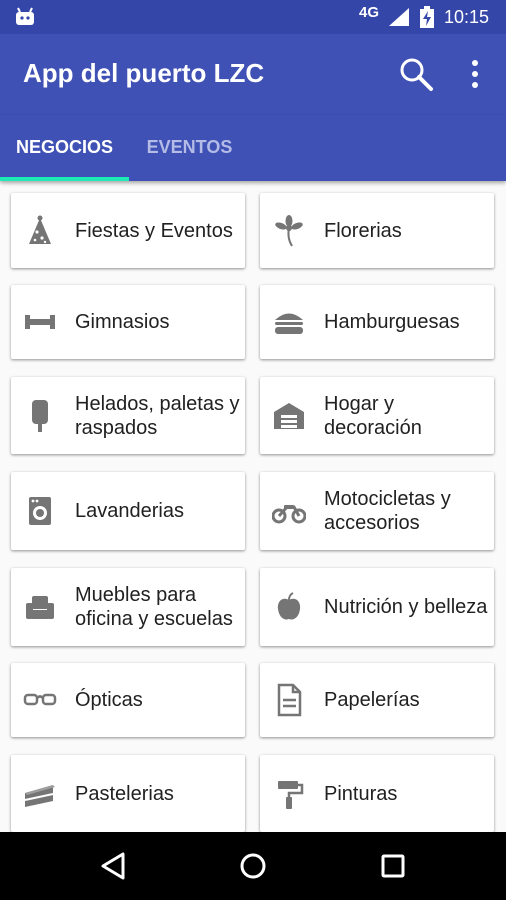  I want to click on category-card-fiestas: Fiestas y Eventos, so click(128, 230).